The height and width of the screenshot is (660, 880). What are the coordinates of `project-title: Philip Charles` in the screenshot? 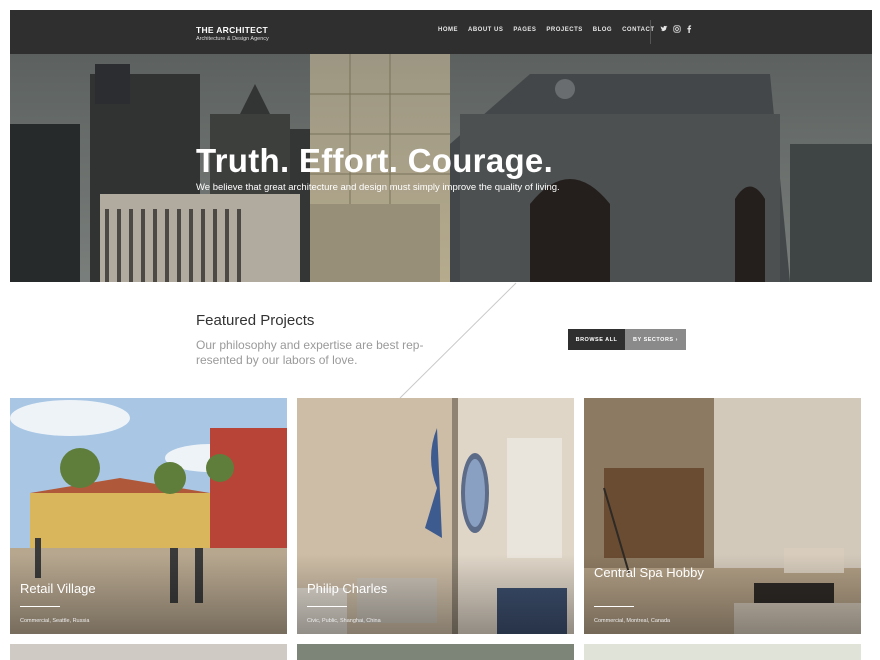 It's located at (347, 588).